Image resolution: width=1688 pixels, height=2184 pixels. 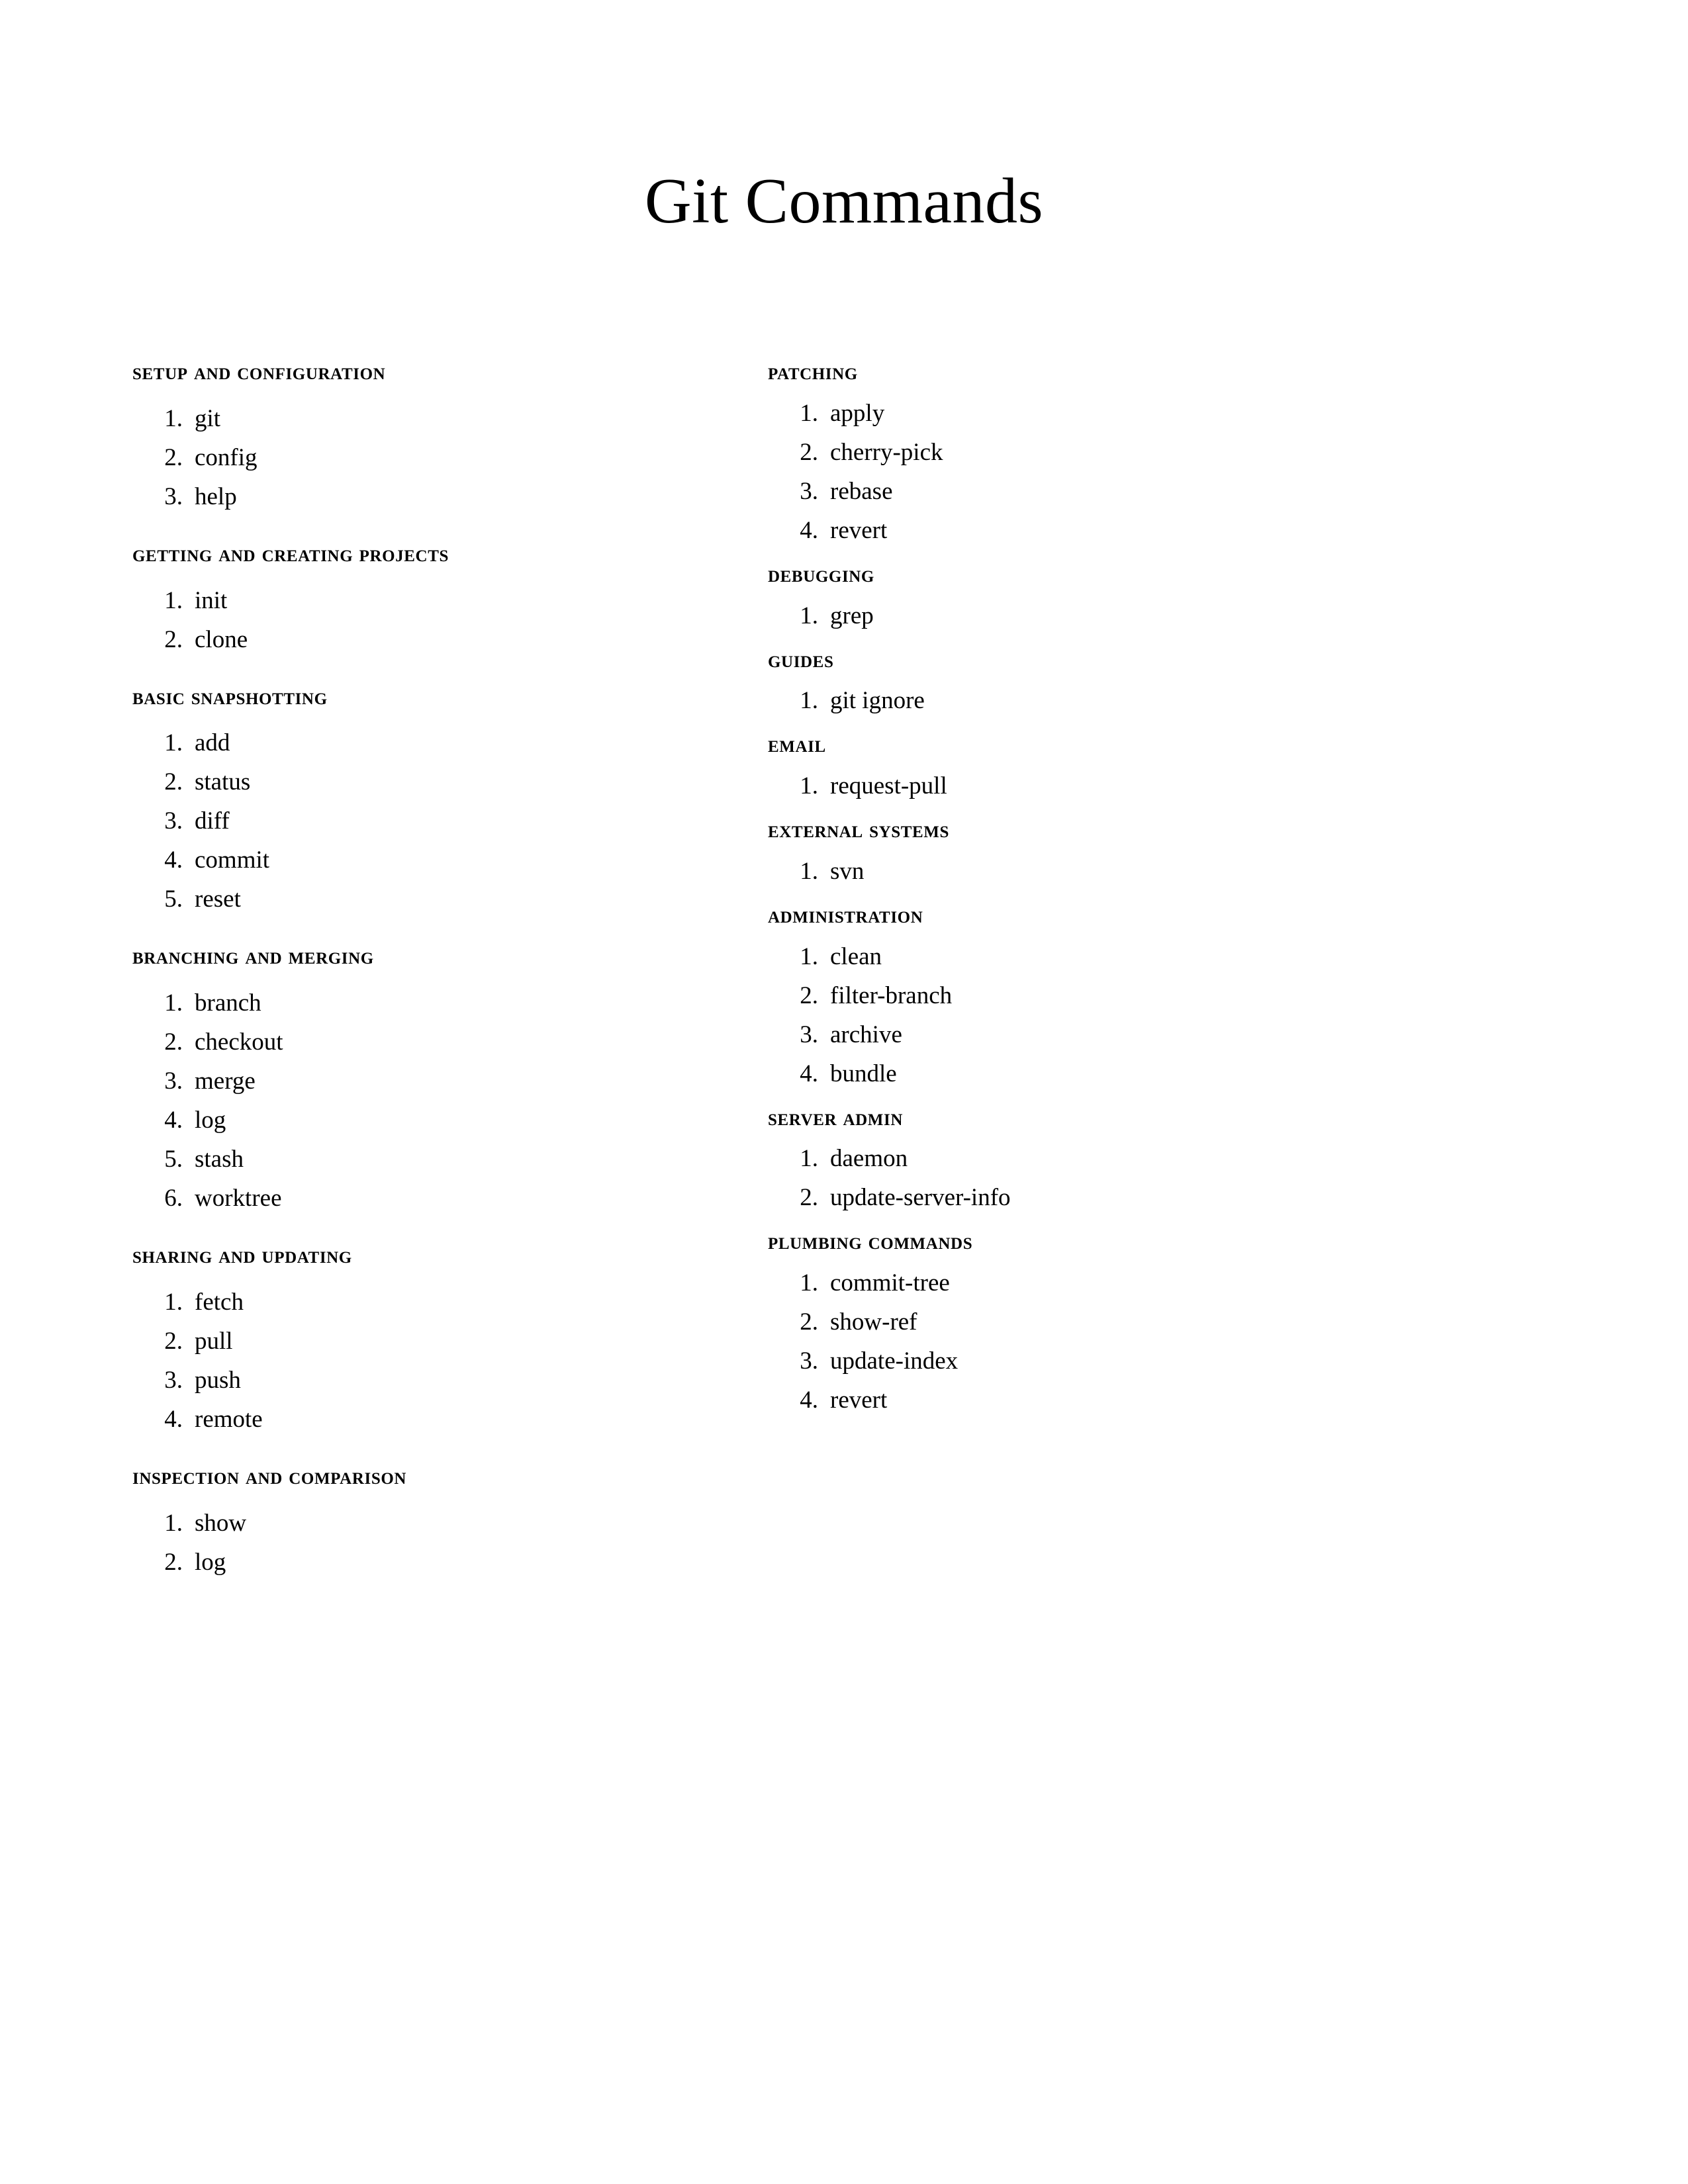 I want to click on list-item: 2. clone, so click(x=426, y=639).